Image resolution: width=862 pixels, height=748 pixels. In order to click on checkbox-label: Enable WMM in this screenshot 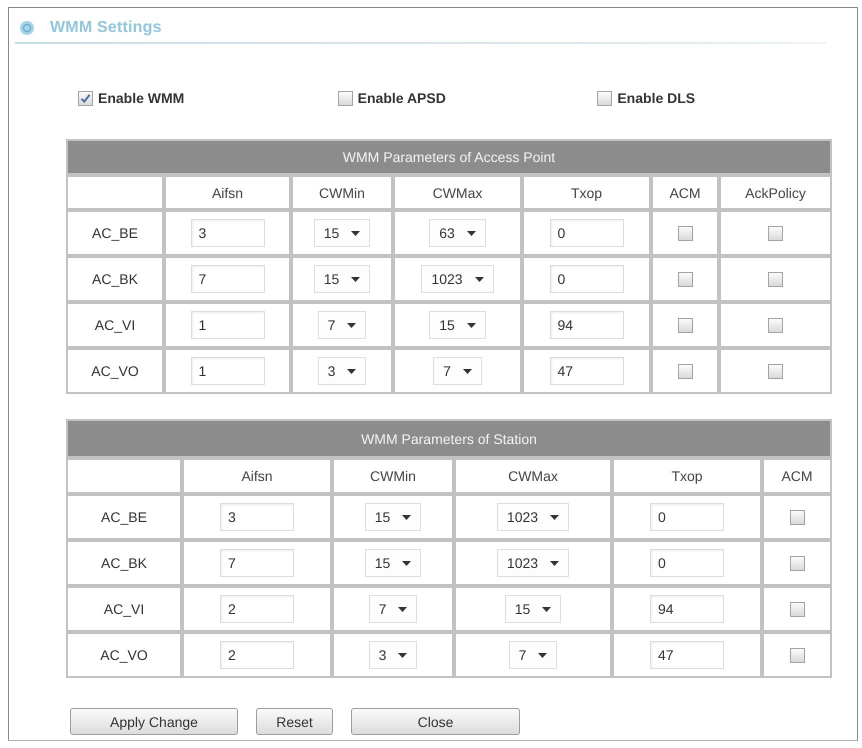, I will do `click(141, 98)`.